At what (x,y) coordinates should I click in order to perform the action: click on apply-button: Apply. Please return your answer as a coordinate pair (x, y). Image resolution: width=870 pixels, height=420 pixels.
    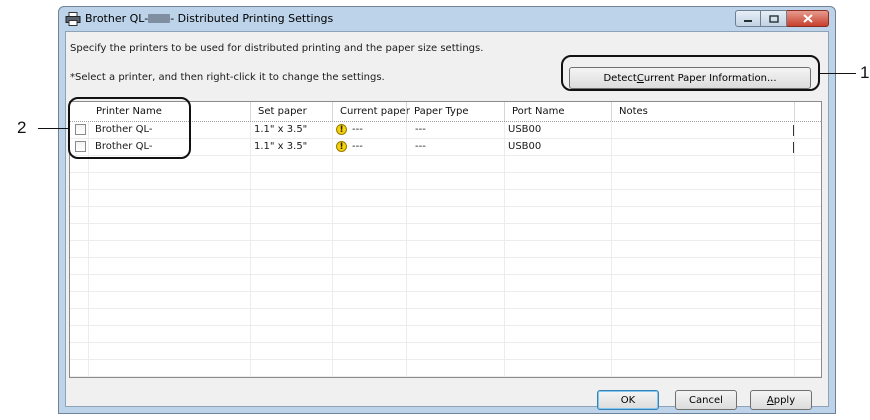
    Looking at the image, I should click on (781, 400).